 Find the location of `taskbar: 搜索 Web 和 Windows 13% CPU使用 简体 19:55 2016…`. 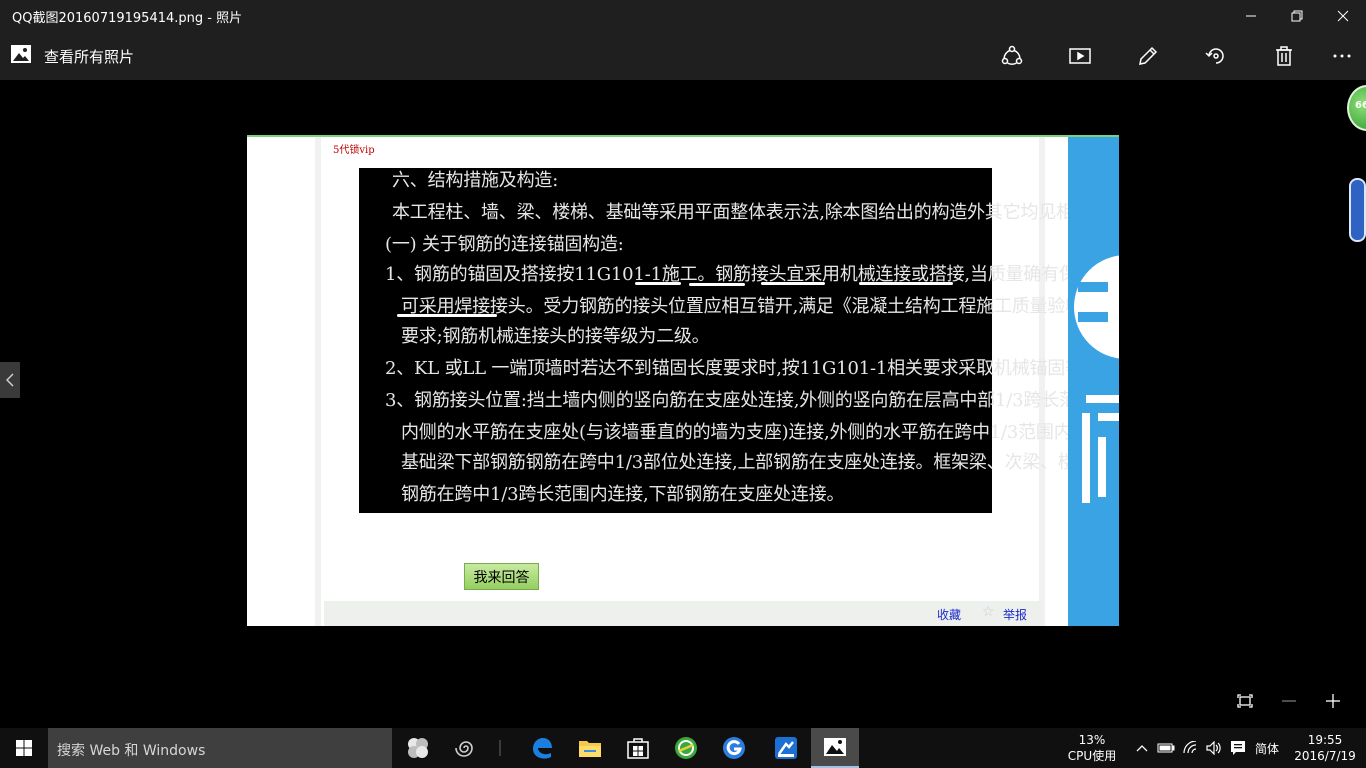

taskbar: 搜索 Web 和 Windows 13% CPU使用 简体 19:55 2016… is located at coordinates (683, 748).